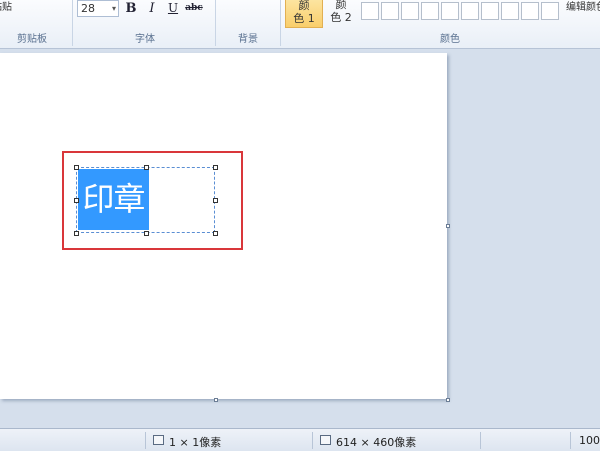  Describe the element at coordinates (341, 17) in the screenshot. I see `color2-label-line2: 色 2` at that location.